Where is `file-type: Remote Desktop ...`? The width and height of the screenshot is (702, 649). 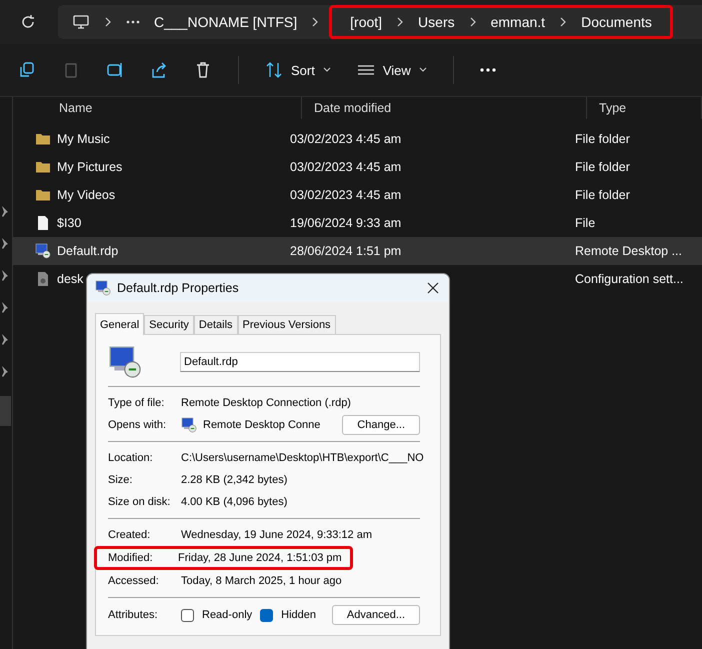
file-type: Remote Desktop ... is located at coordinates (629, 251).